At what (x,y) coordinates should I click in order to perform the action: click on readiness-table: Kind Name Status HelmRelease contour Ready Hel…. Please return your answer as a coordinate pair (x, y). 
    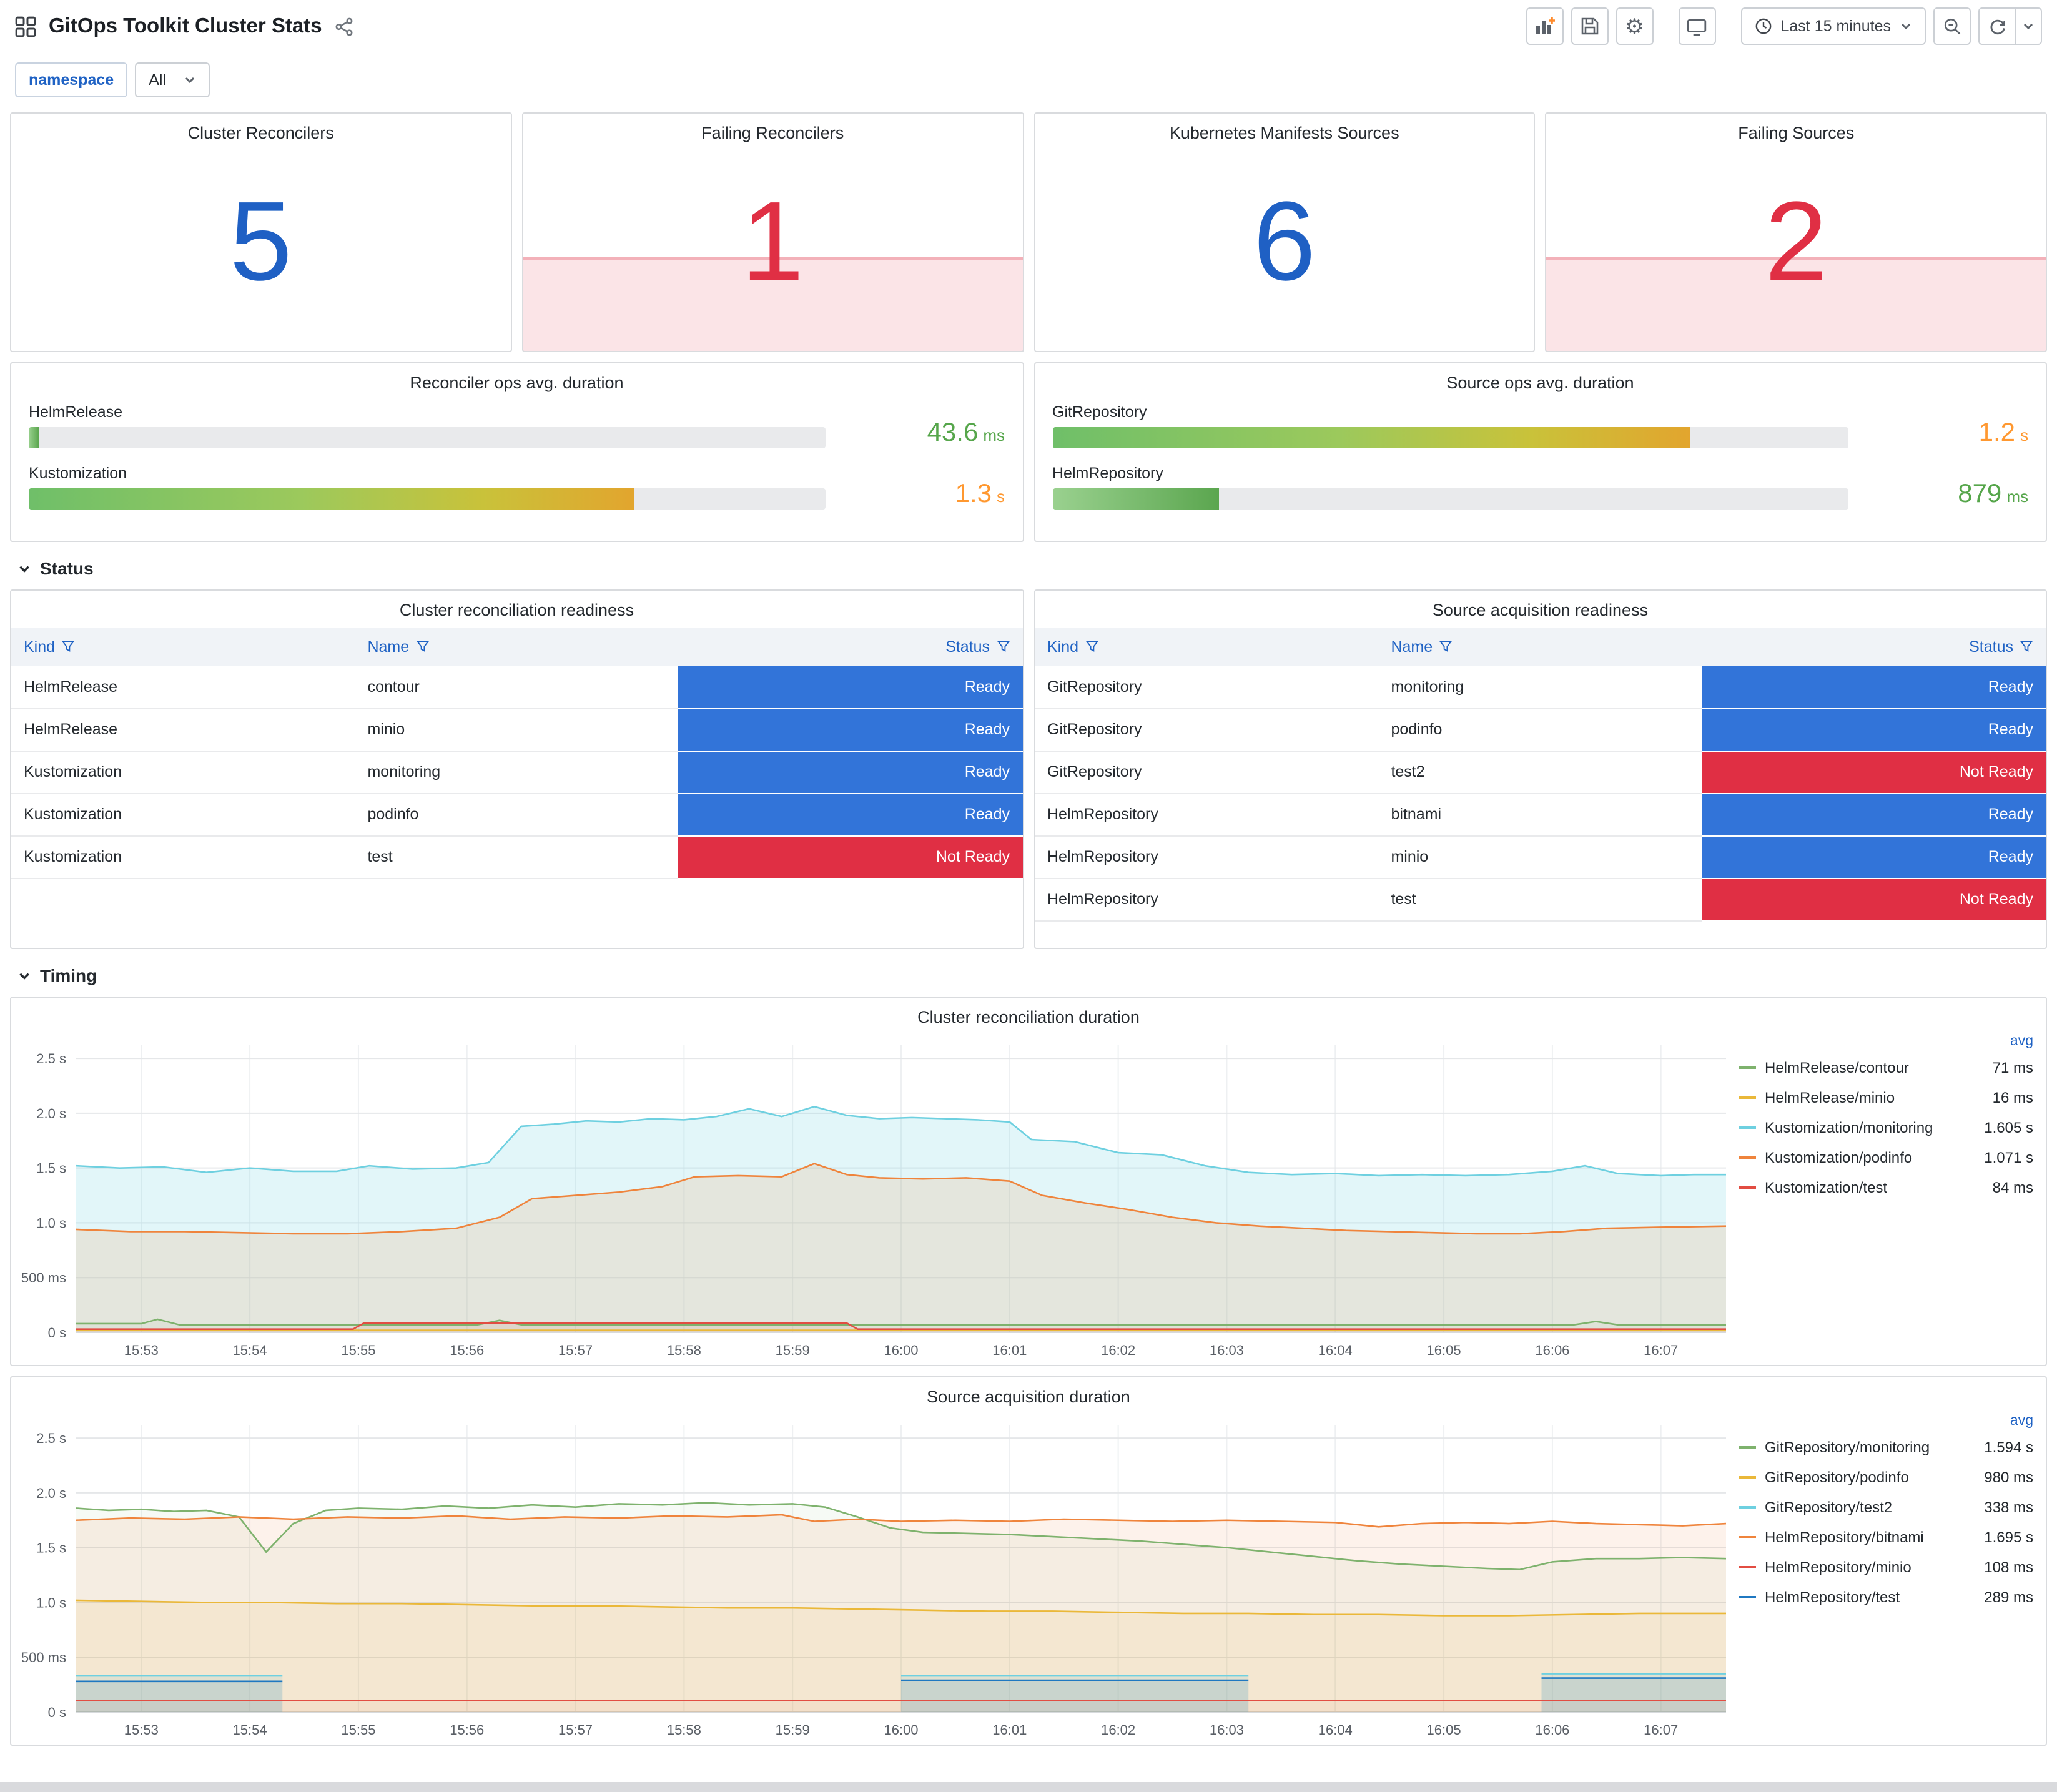
    Looking at the image, I should click on (516, 753).